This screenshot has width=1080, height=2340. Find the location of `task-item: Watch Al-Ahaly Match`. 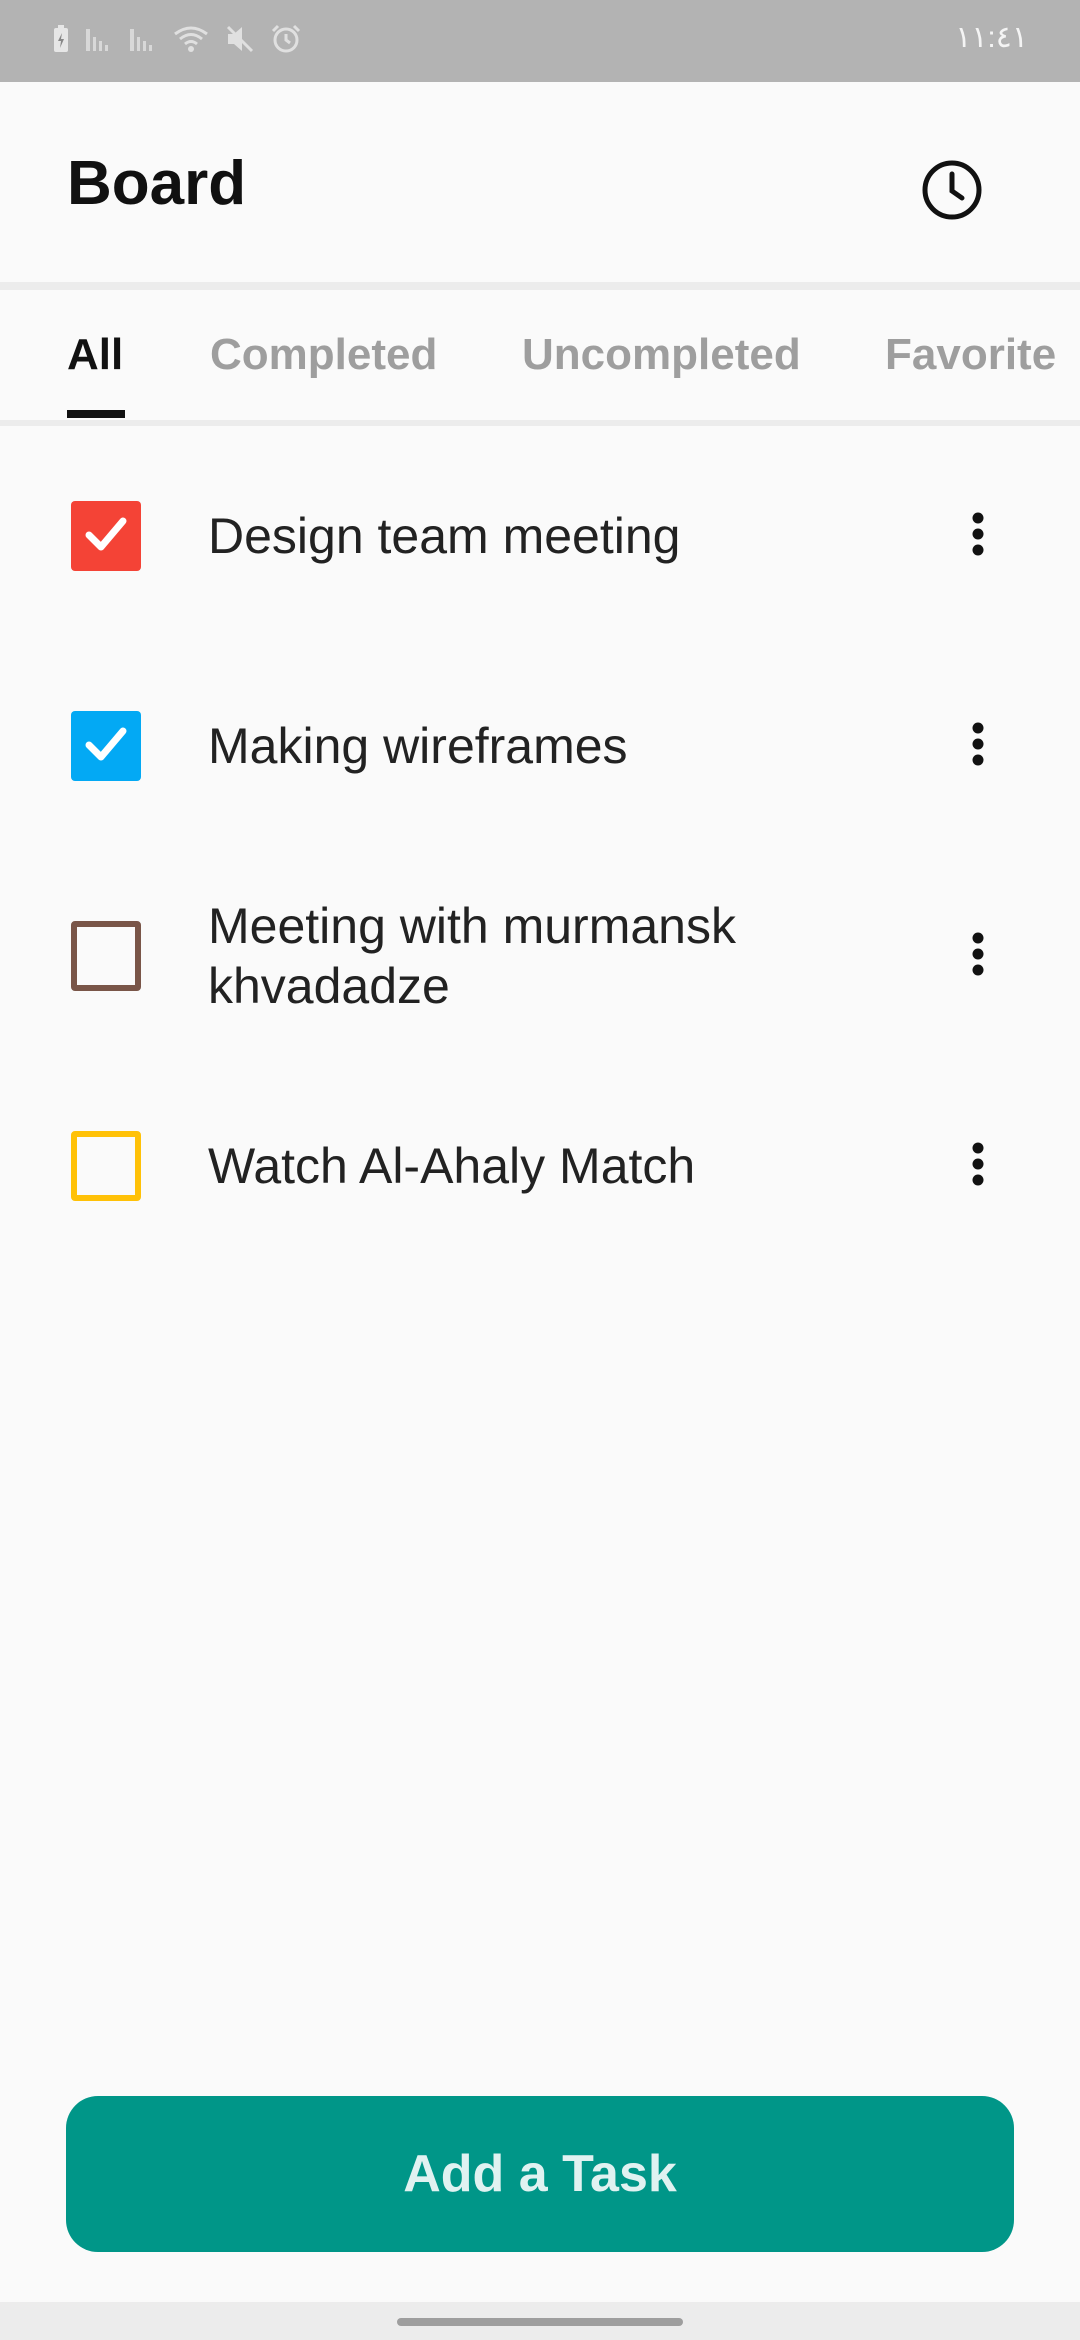

task-item: Watch Al-Ahaly Match is located at coordinates (540, 1165).